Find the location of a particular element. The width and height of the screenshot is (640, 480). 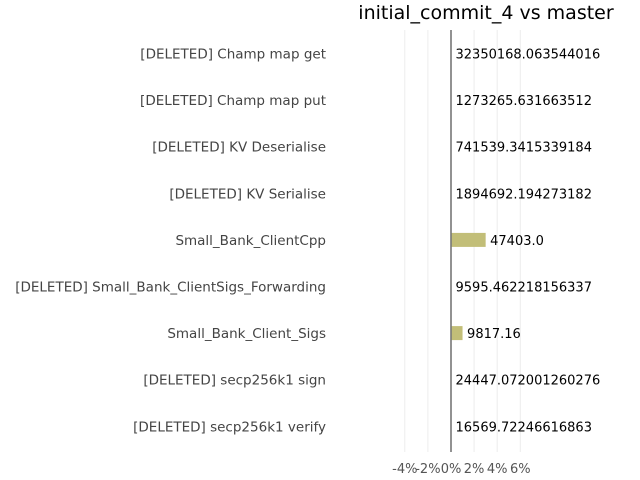

x-tick-label: 6% is located at coordinates (520, 469).